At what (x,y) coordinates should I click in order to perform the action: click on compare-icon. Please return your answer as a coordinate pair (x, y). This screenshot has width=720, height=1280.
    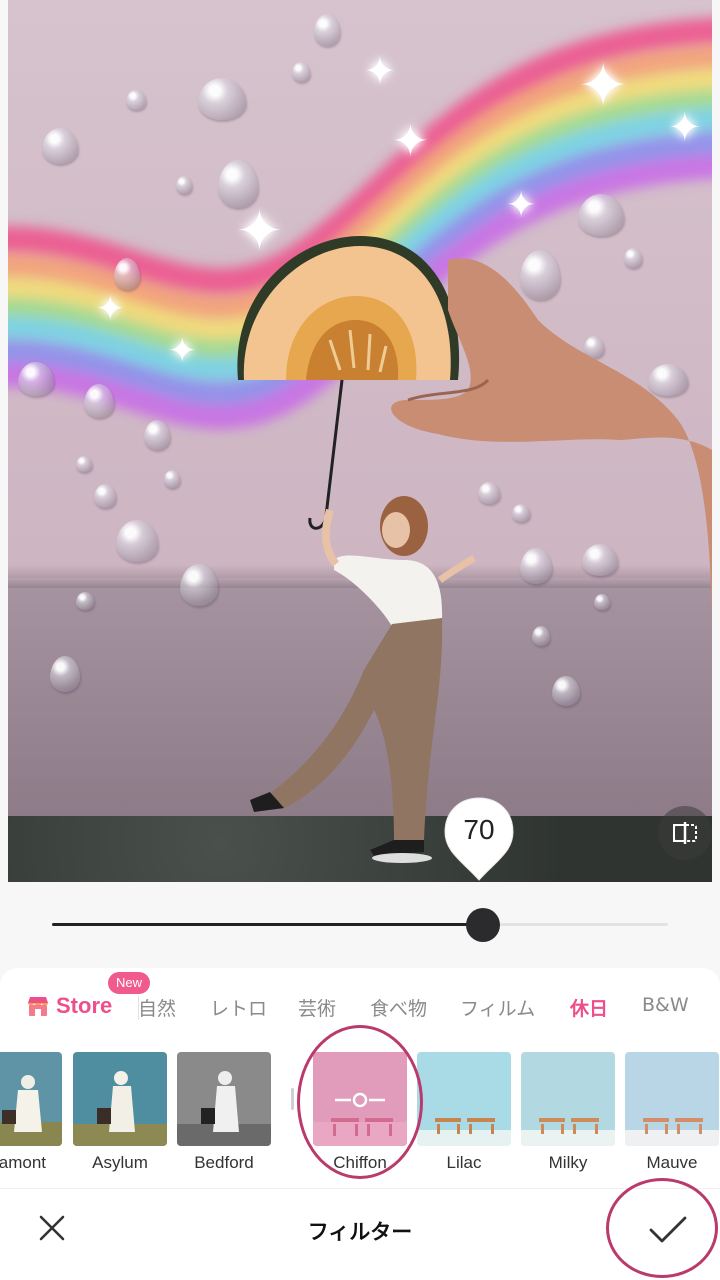
    Looking at the image, I should click on (685, 833).